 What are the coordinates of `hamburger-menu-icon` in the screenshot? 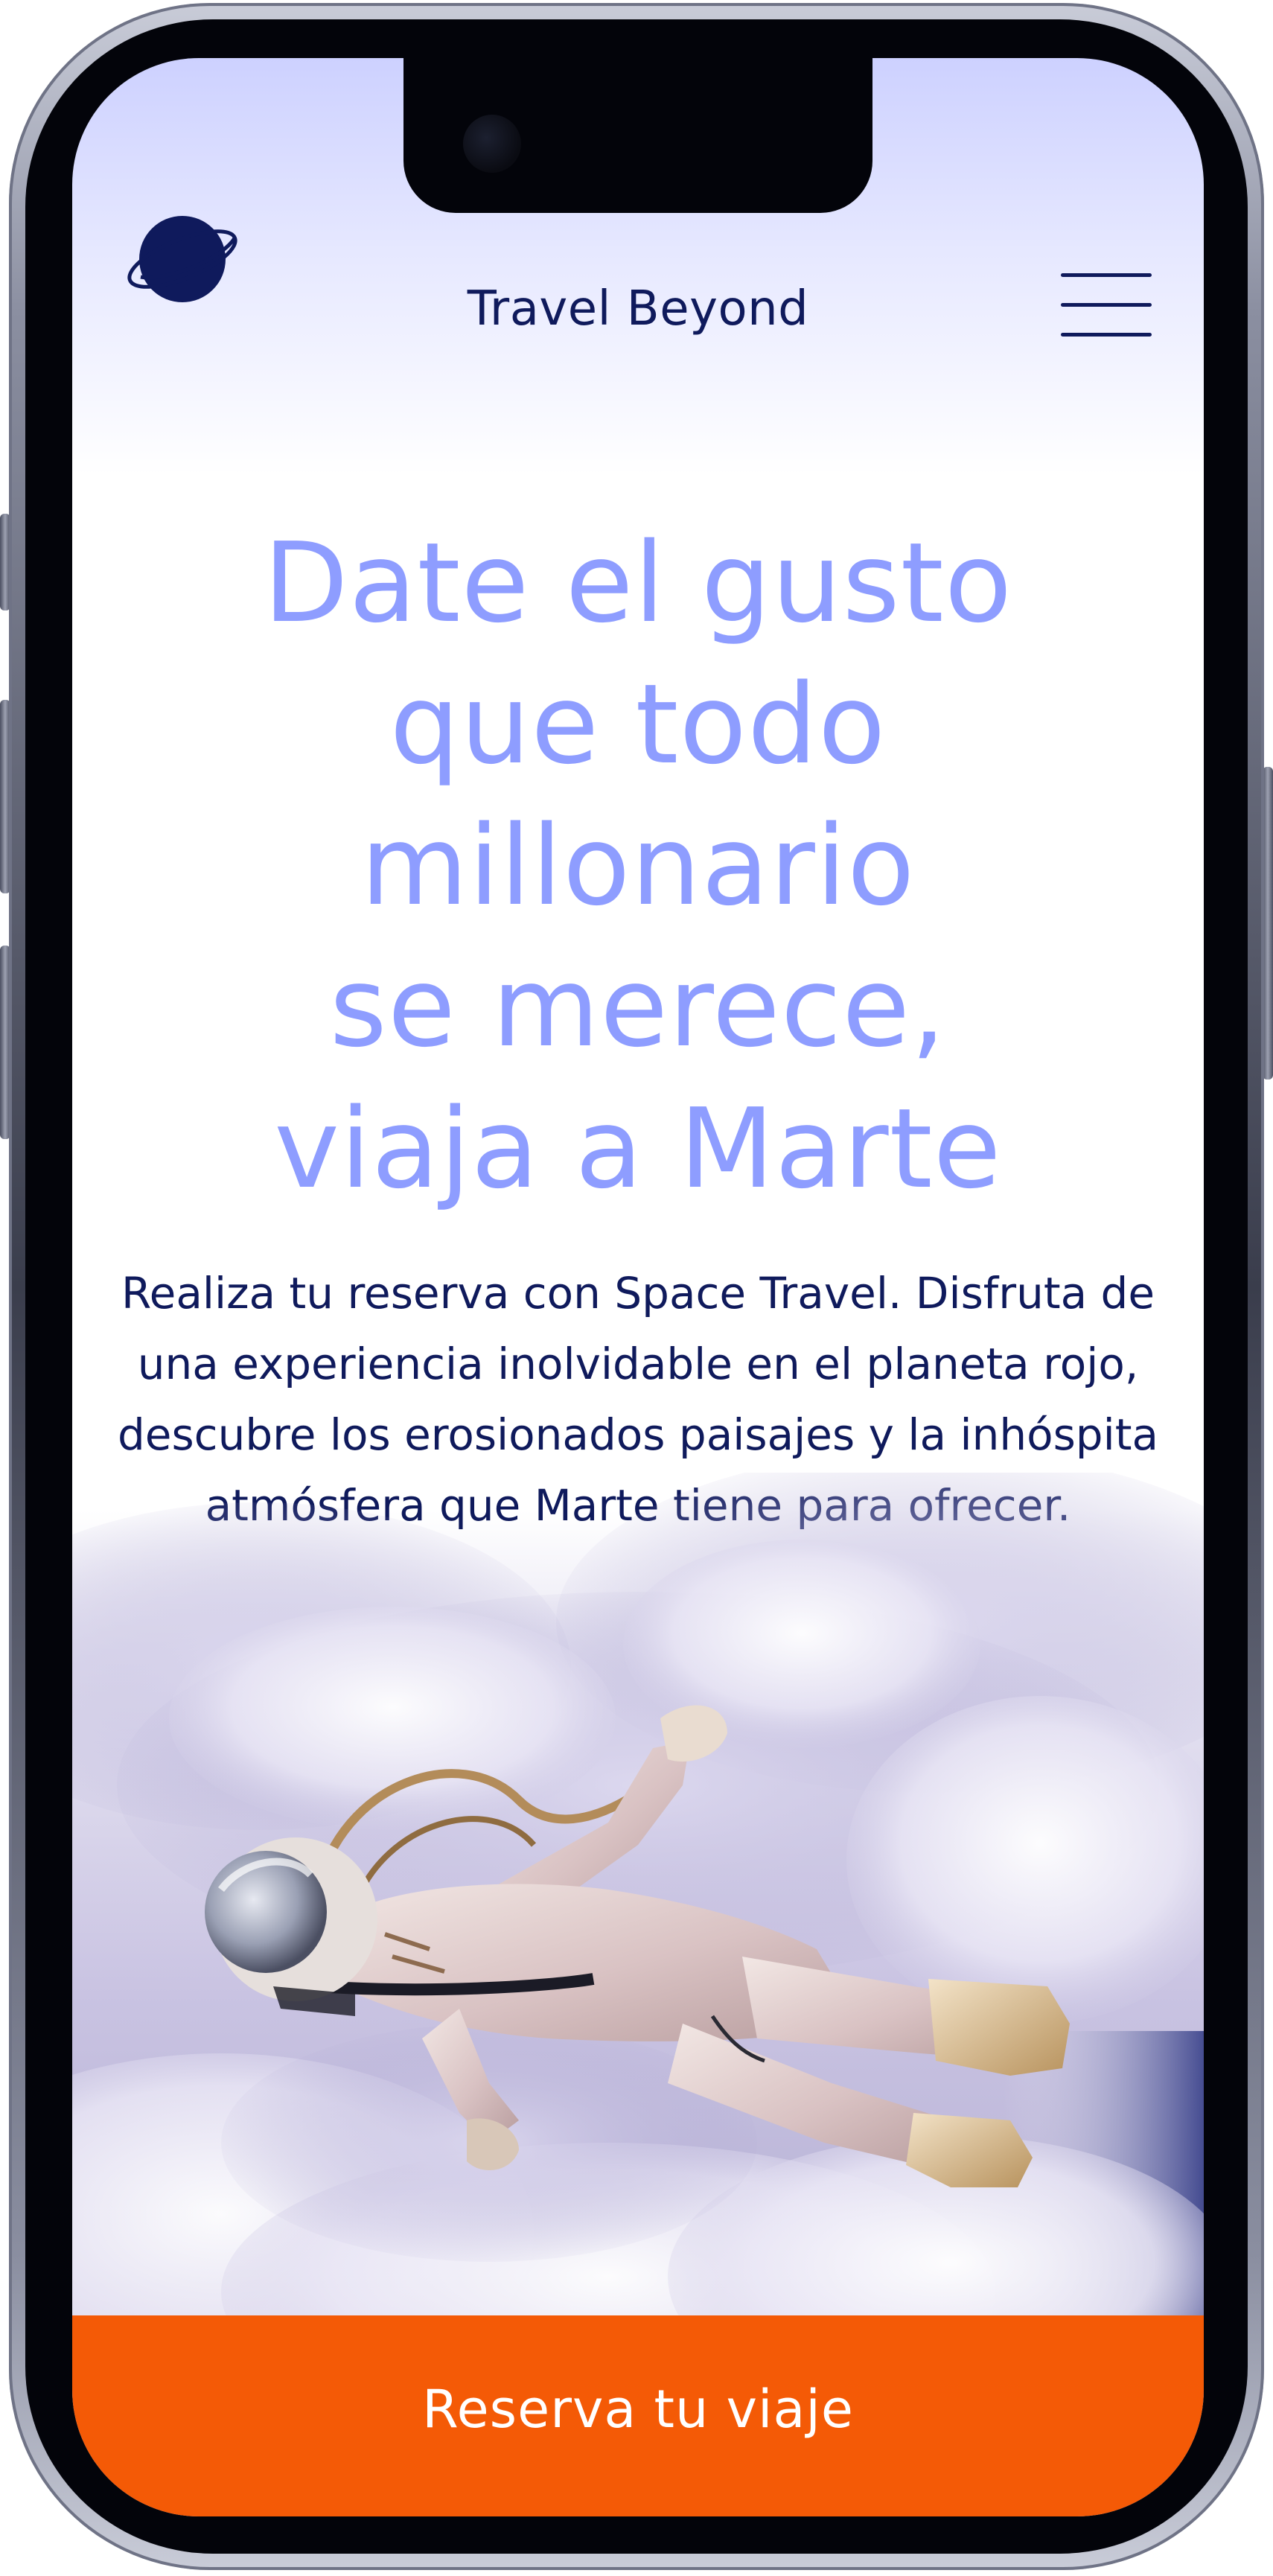 It's located at (1107, 306).